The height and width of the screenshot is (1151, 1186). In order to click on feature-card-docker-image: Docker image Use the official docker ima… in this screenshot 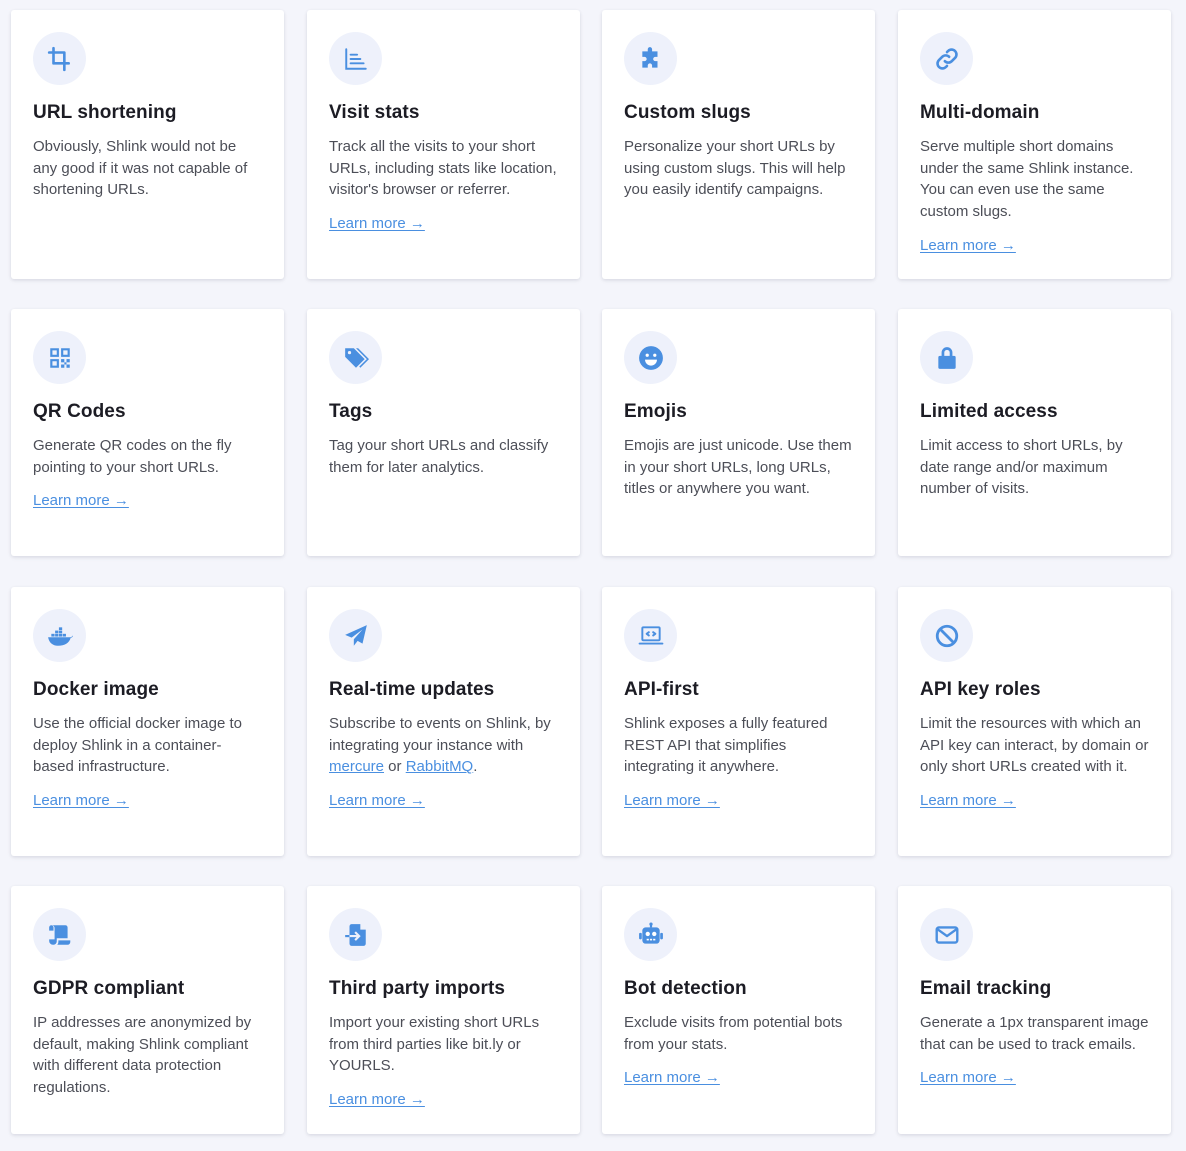, I will do `click(147, 721)`.